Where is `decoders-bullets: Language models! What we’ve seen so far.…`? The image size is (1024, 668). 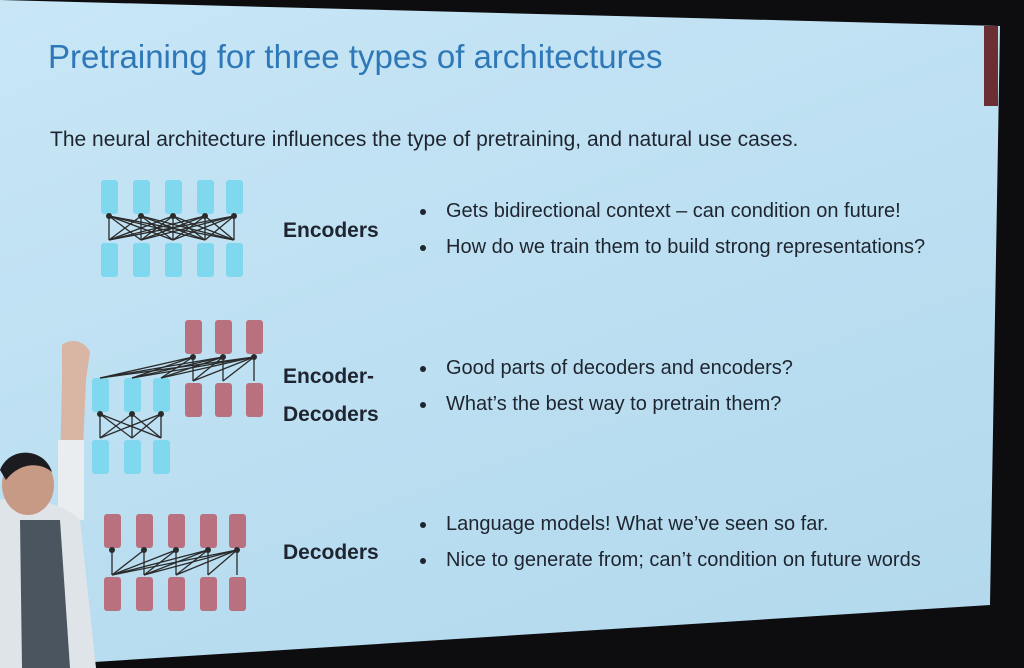 decoders-bullets: Language models! What we’ve seen so far.… is located at coordinates (670, 542).